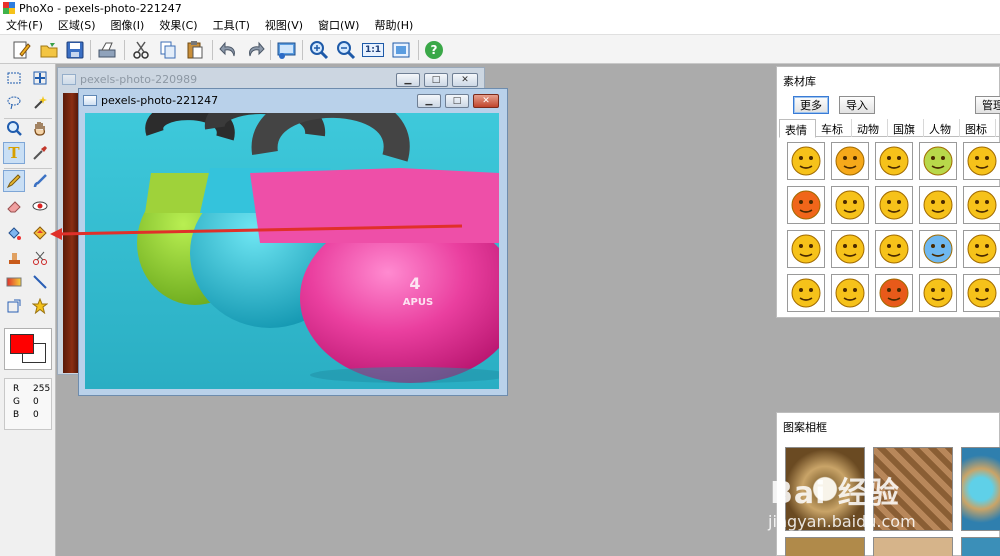 The width and height of the screenshot is (1000, 556). What do you see at coordinates (141, 50) in the screenshot?
I see `cut-icon` at bounding box center [141, 50].